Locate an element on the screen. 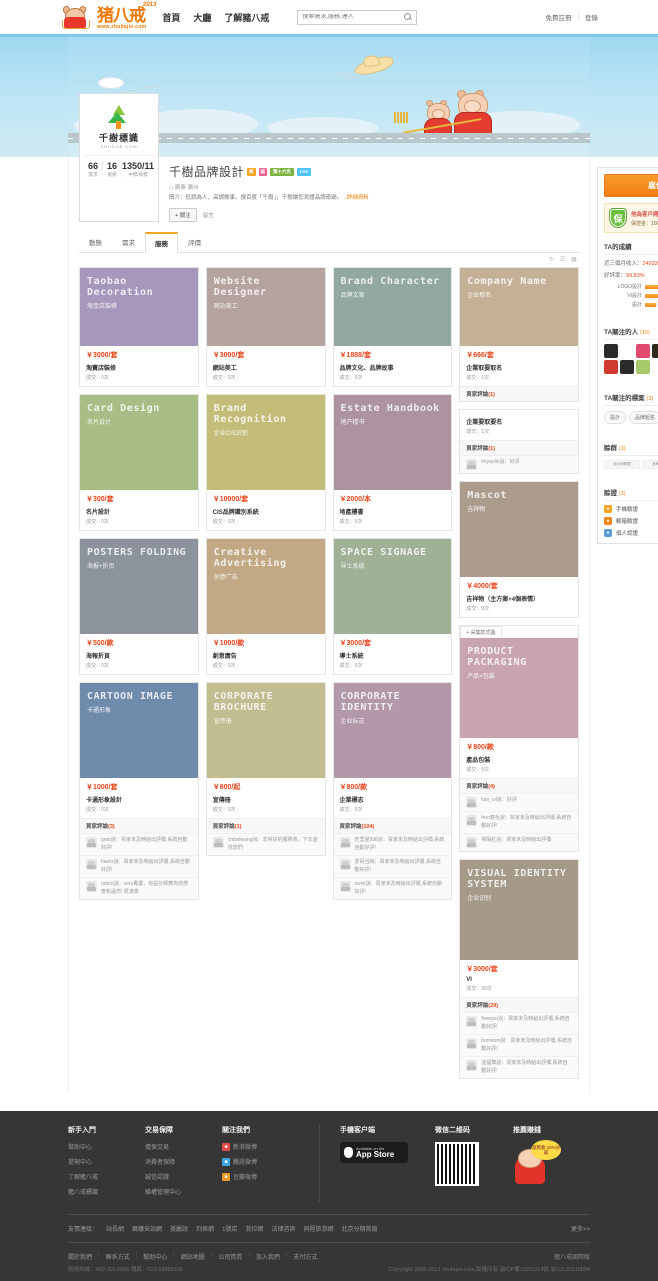 This screenshot has height=1281, width=658. tab-review: 評價 is located at coordinates (194, 242).